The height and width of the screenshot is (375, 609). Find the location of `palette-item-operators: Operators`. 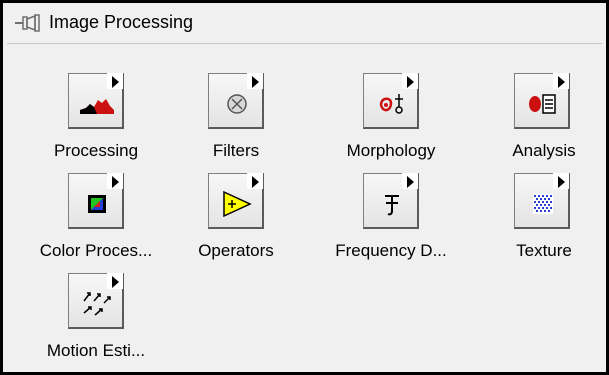

palette-item-operators: Operators is located at coordinates (236, 223).